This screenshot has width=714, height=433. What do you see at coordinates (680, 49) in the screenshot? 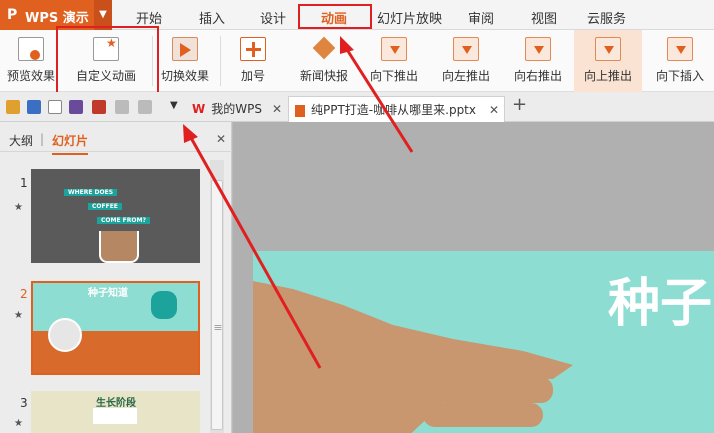
I see `insert-down-icon` at bounding box center [680, 49].